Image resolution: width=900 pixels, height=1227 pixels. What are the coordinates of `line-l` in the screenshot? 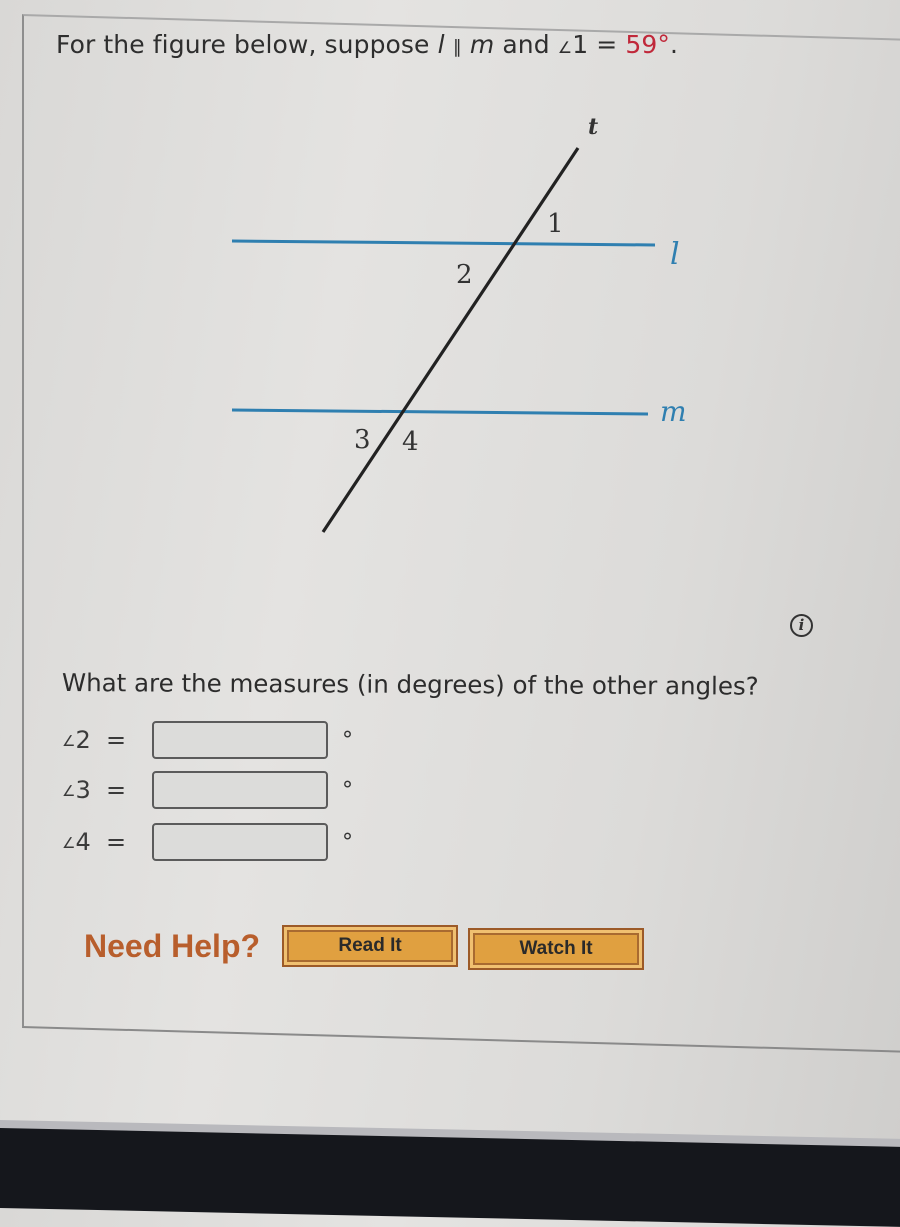 It's located at (443, 243).